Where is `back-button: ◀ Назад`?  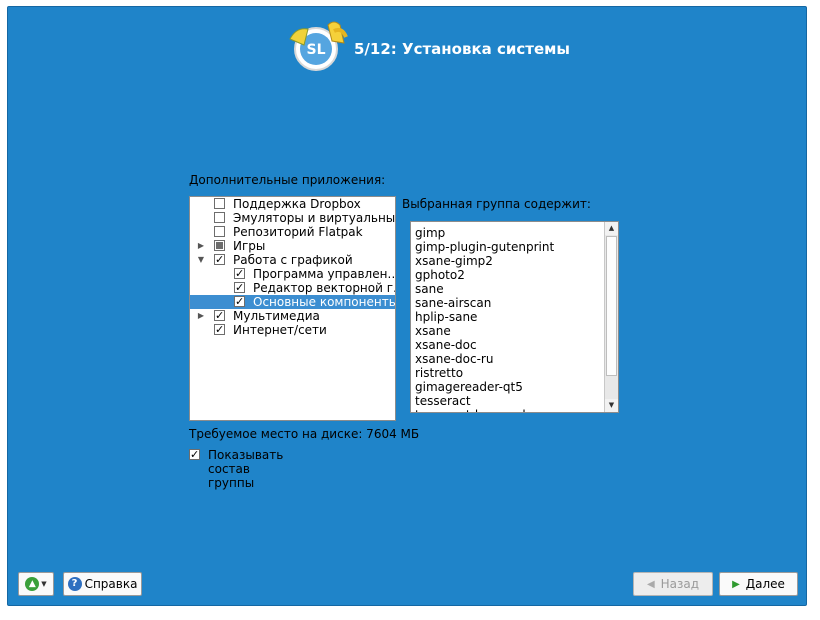 back-button: ◀ Назад is located at coordinates (673, 584).